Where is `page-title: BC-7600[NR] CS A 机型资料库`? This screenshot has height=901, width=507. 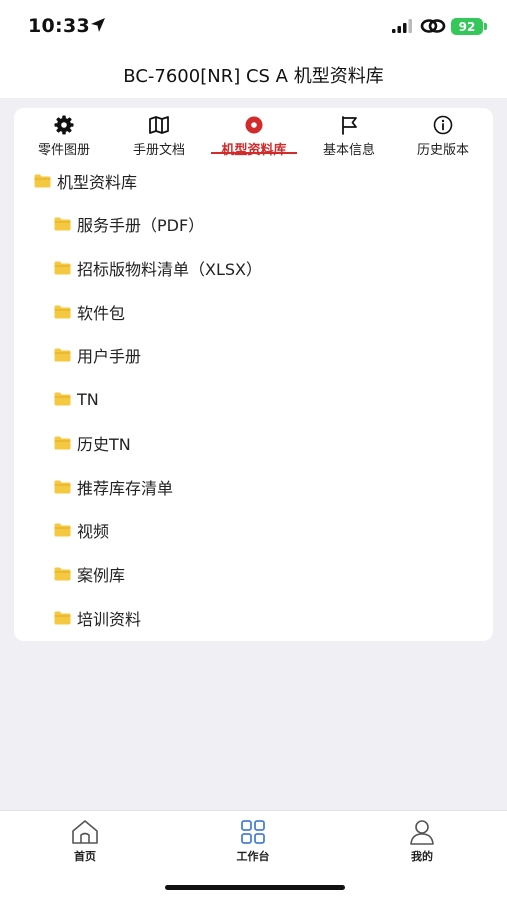 page-title: BC-7600[NR] CS A 机型资料库 is located at coordinates (253, 76).